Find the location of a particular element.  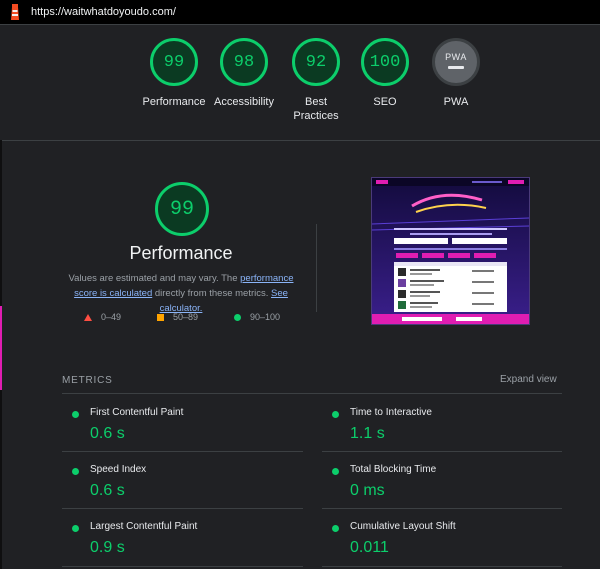

metrics-heading: METRICS is located at coordinates (87, 380).